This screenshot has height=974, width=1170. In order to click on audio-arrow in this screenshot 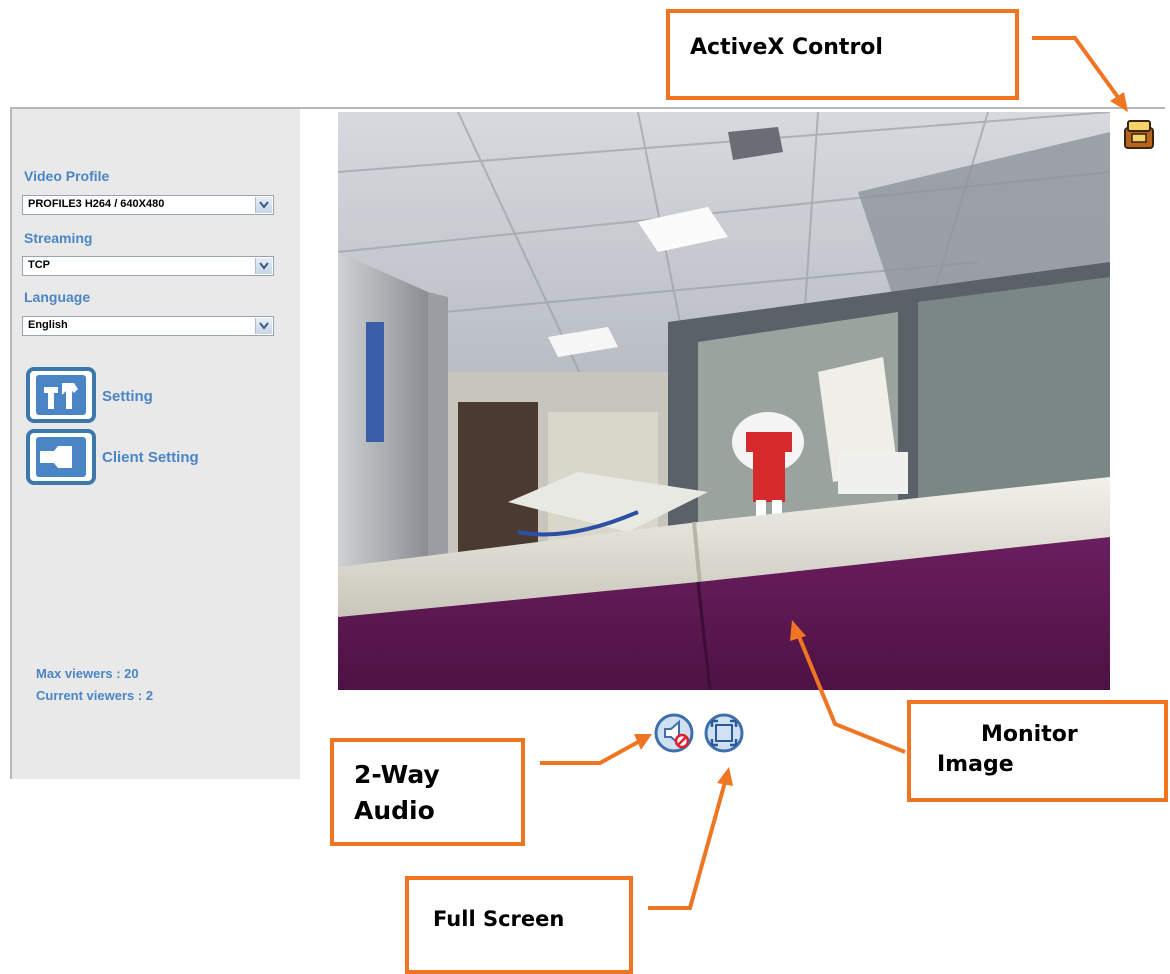, I will do `click(589, 752)`.